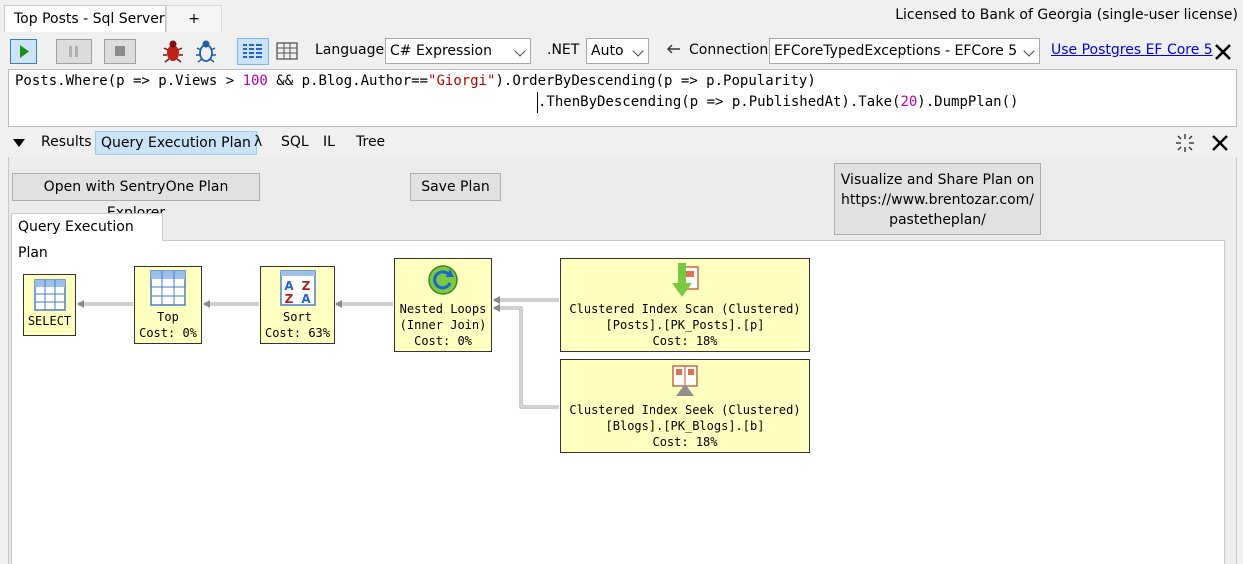 This screenshot has height=564, width=1243. Describe the element at coordinates (685, 325) in the screenshot. I see `node-label-2: [Posts].[PK_Posts].[p]` at that location.